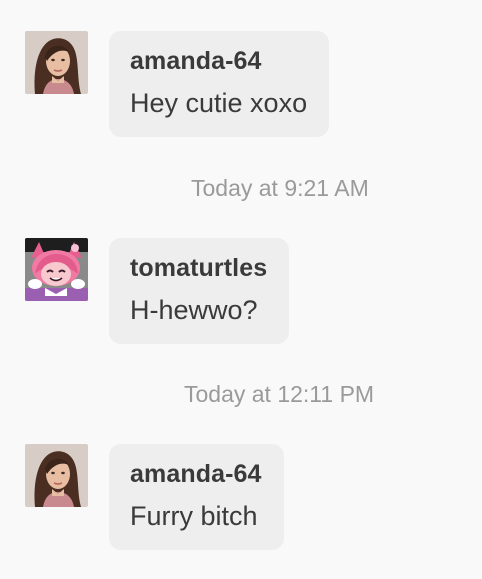 The width and height of the screenshot is (482, 579). Describe the element at coordinates (199, 291) in the screenshot. I see `message-bubble: tomaturtles H-hewwo?` at that location.